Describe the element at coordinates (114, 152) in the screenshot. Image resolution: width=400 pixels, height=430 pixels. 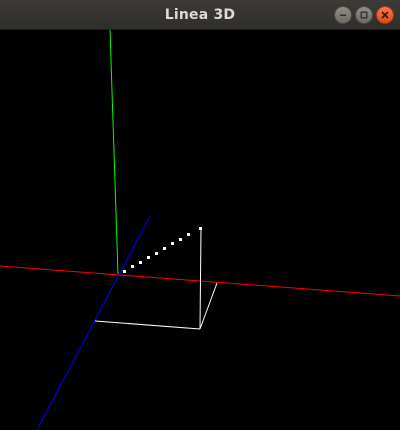
I see `y-axis` at that location.